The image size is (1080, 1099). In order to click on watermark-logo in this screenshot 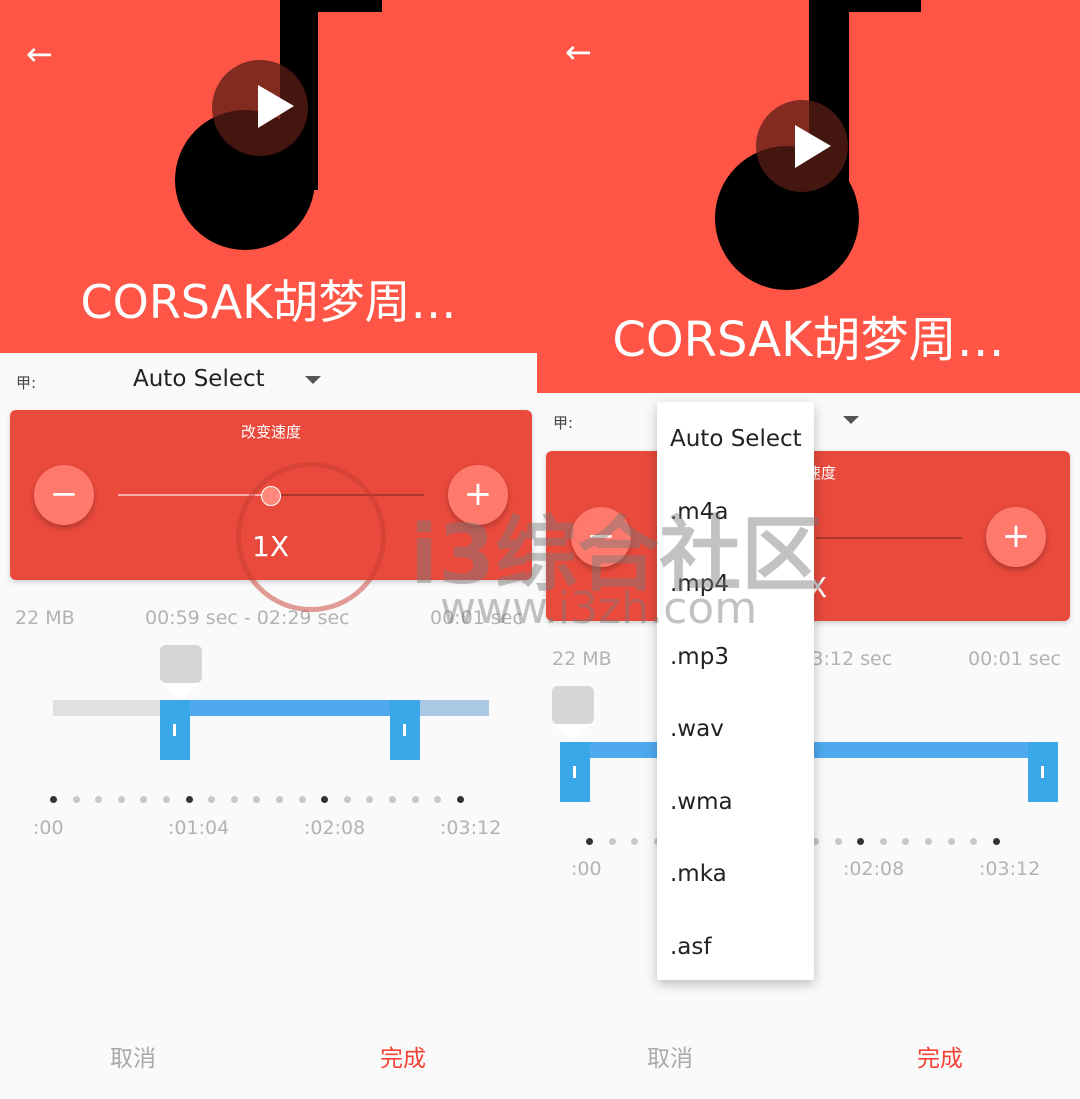, I will do `click(311, 537)`.